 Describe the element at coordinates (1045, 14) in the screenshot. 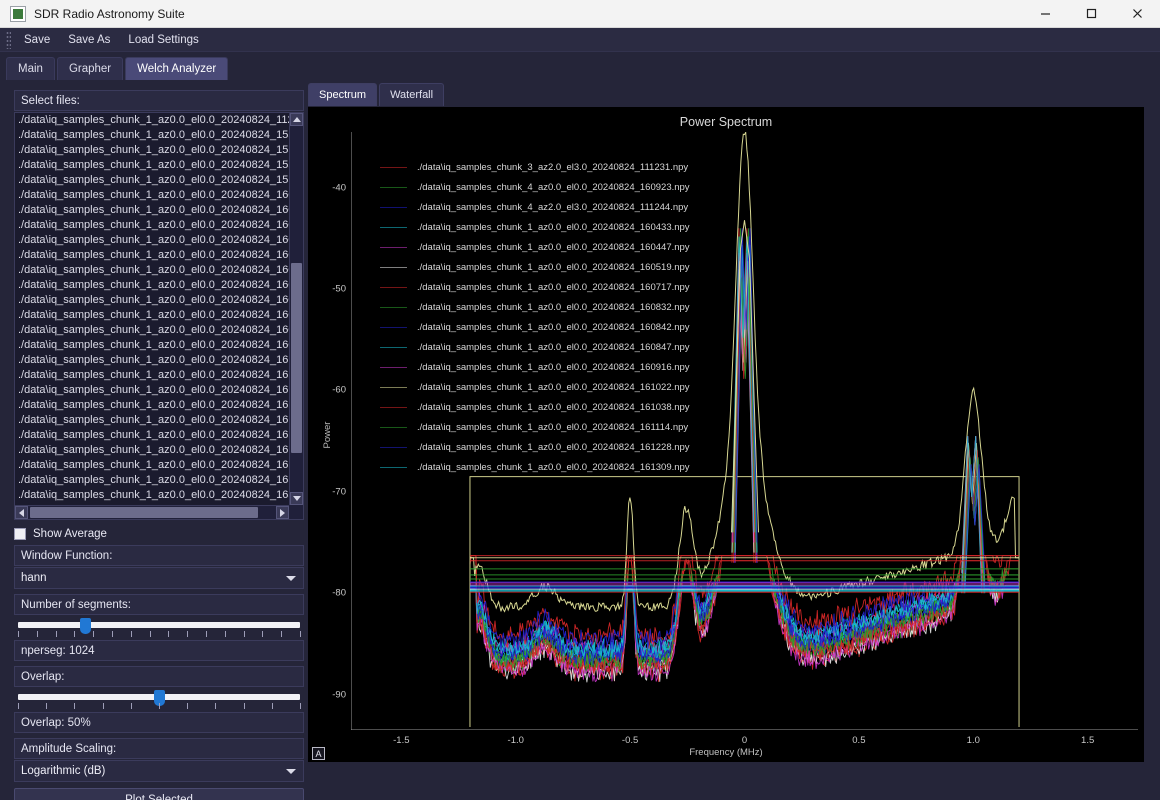

I see `minimize-button` at that location.